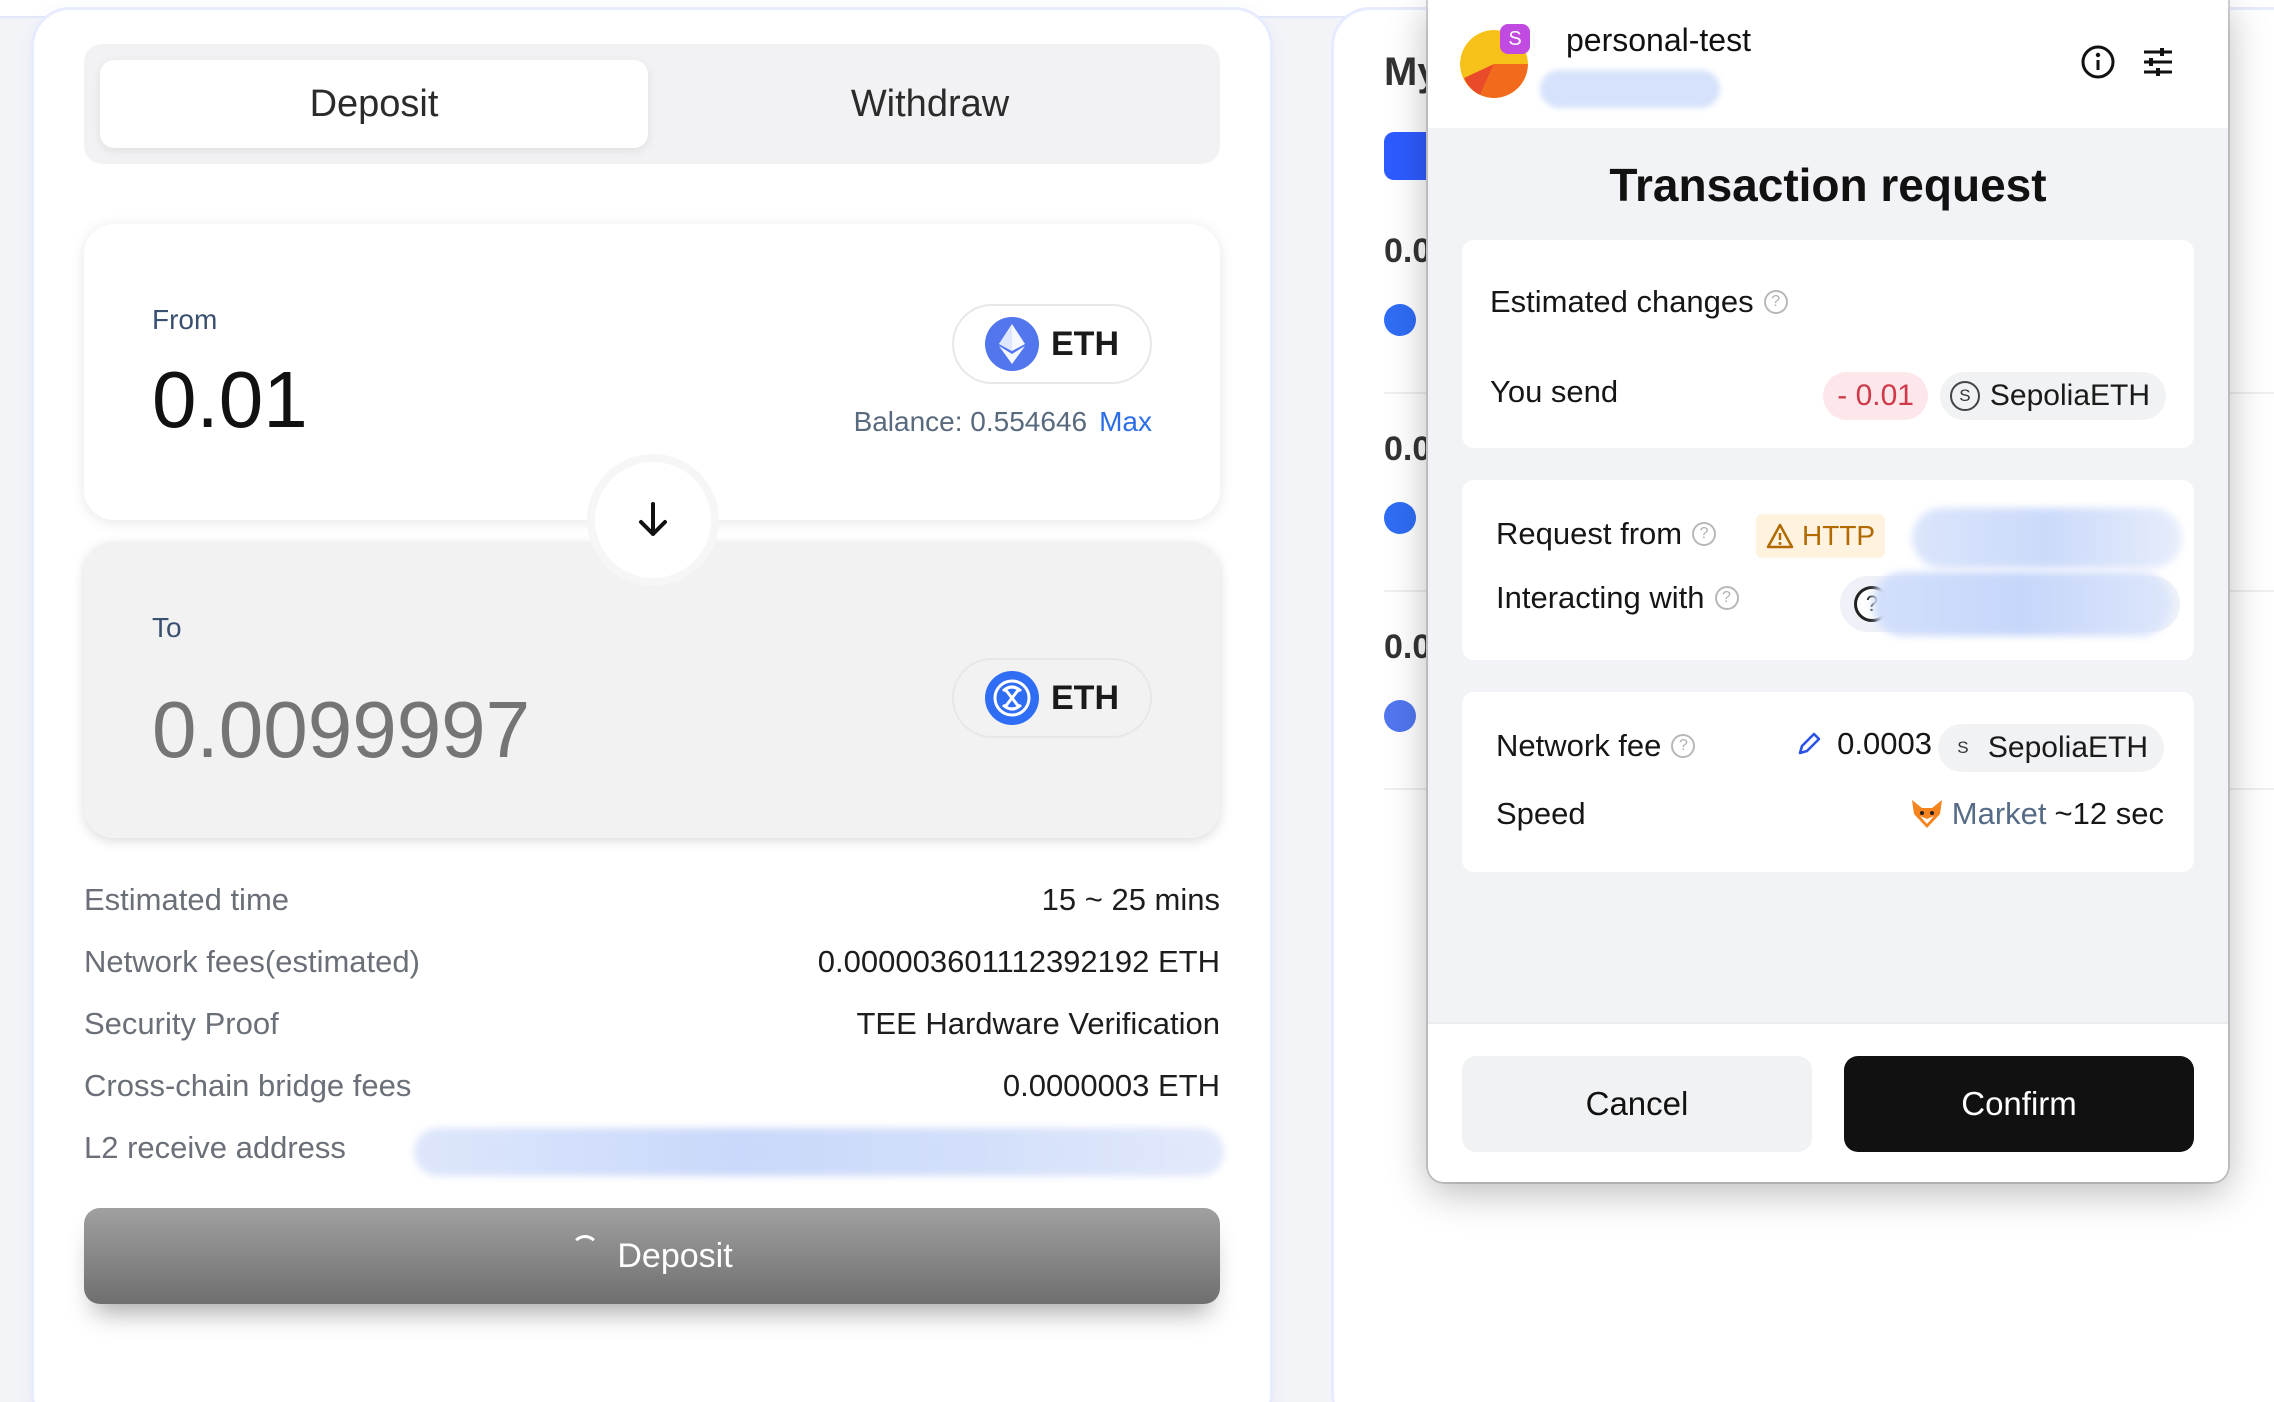 This screenshot has width=2274, height=1402. Describe the element at coordinates (1637, 1104) in the screenshot. I see `cancel-button: Cancel` at that location.